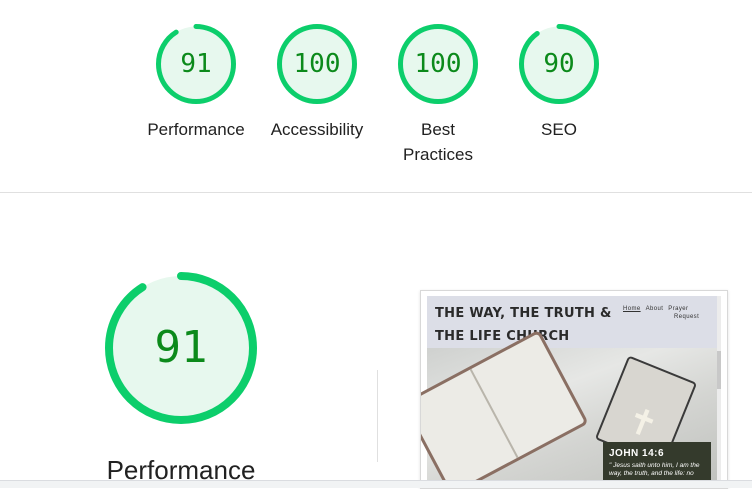 The height and width of the screenshot is (489, 752). I want to click on nav-prayer: Prayer, so click(678, 309).